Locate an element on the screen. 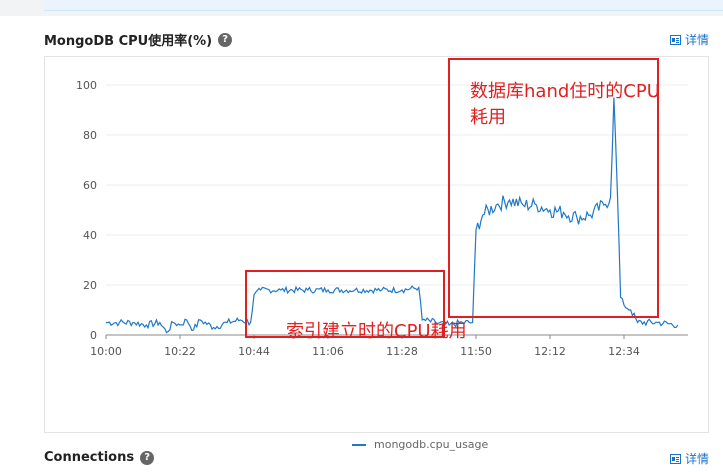  x-tick-label: 11:06 is located at coordinates (328, 351).